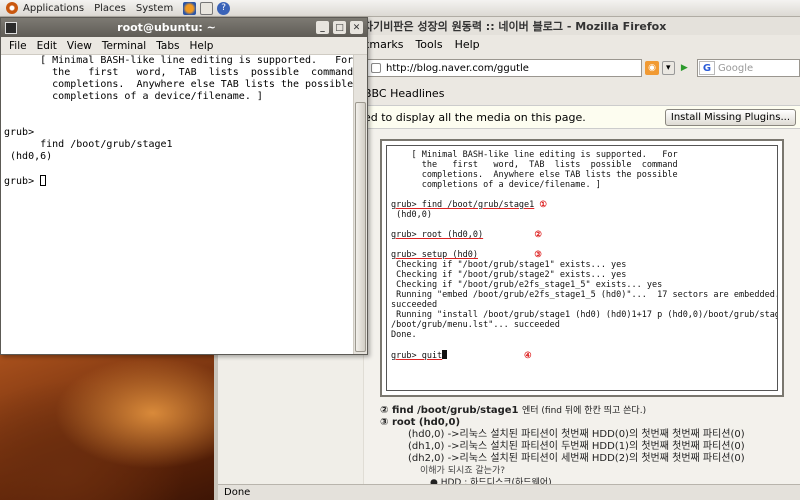  I want to click on article-note: 이해가 되시죠 갈는가?, so click(463, 471).